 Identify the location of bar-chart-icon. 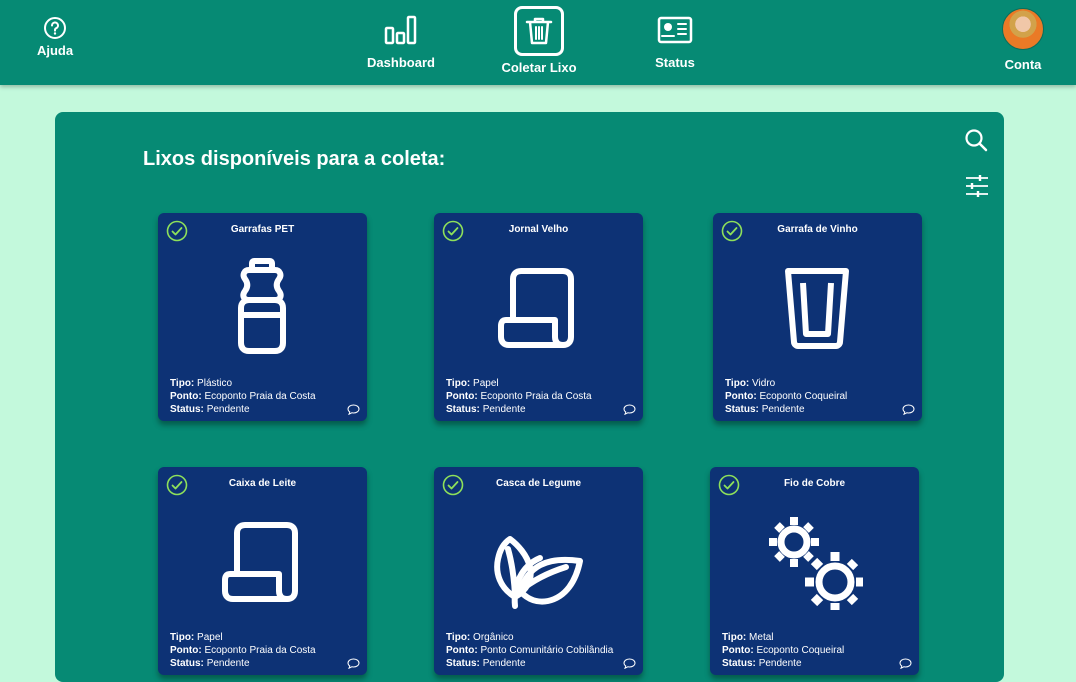
(400, 30).